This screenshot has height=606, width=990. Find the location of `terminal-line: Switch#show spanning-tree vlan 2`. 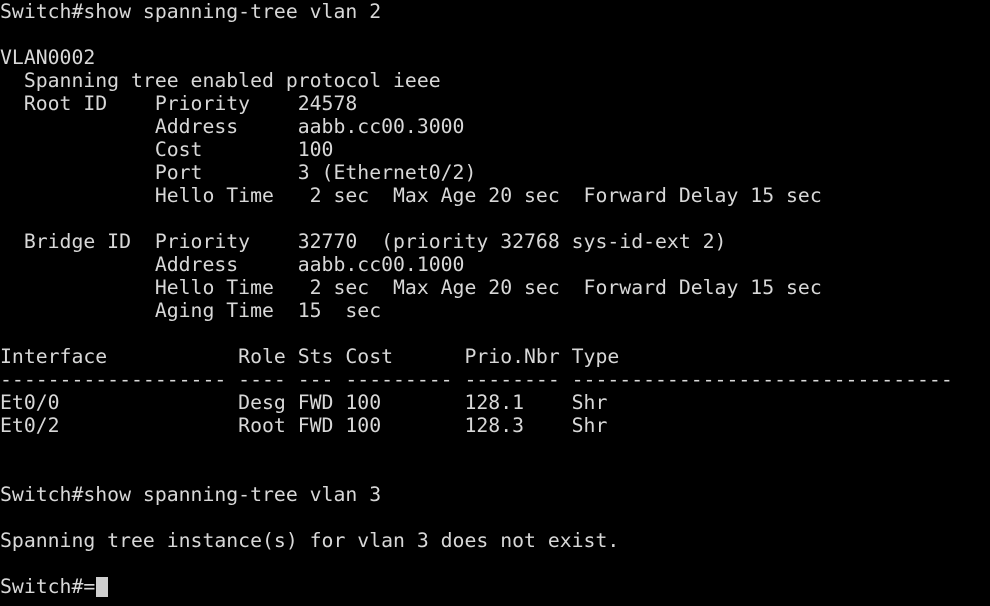

terminal-line: Switch#show spanning-tree vlan 2 is located at coordinates (191, 11).